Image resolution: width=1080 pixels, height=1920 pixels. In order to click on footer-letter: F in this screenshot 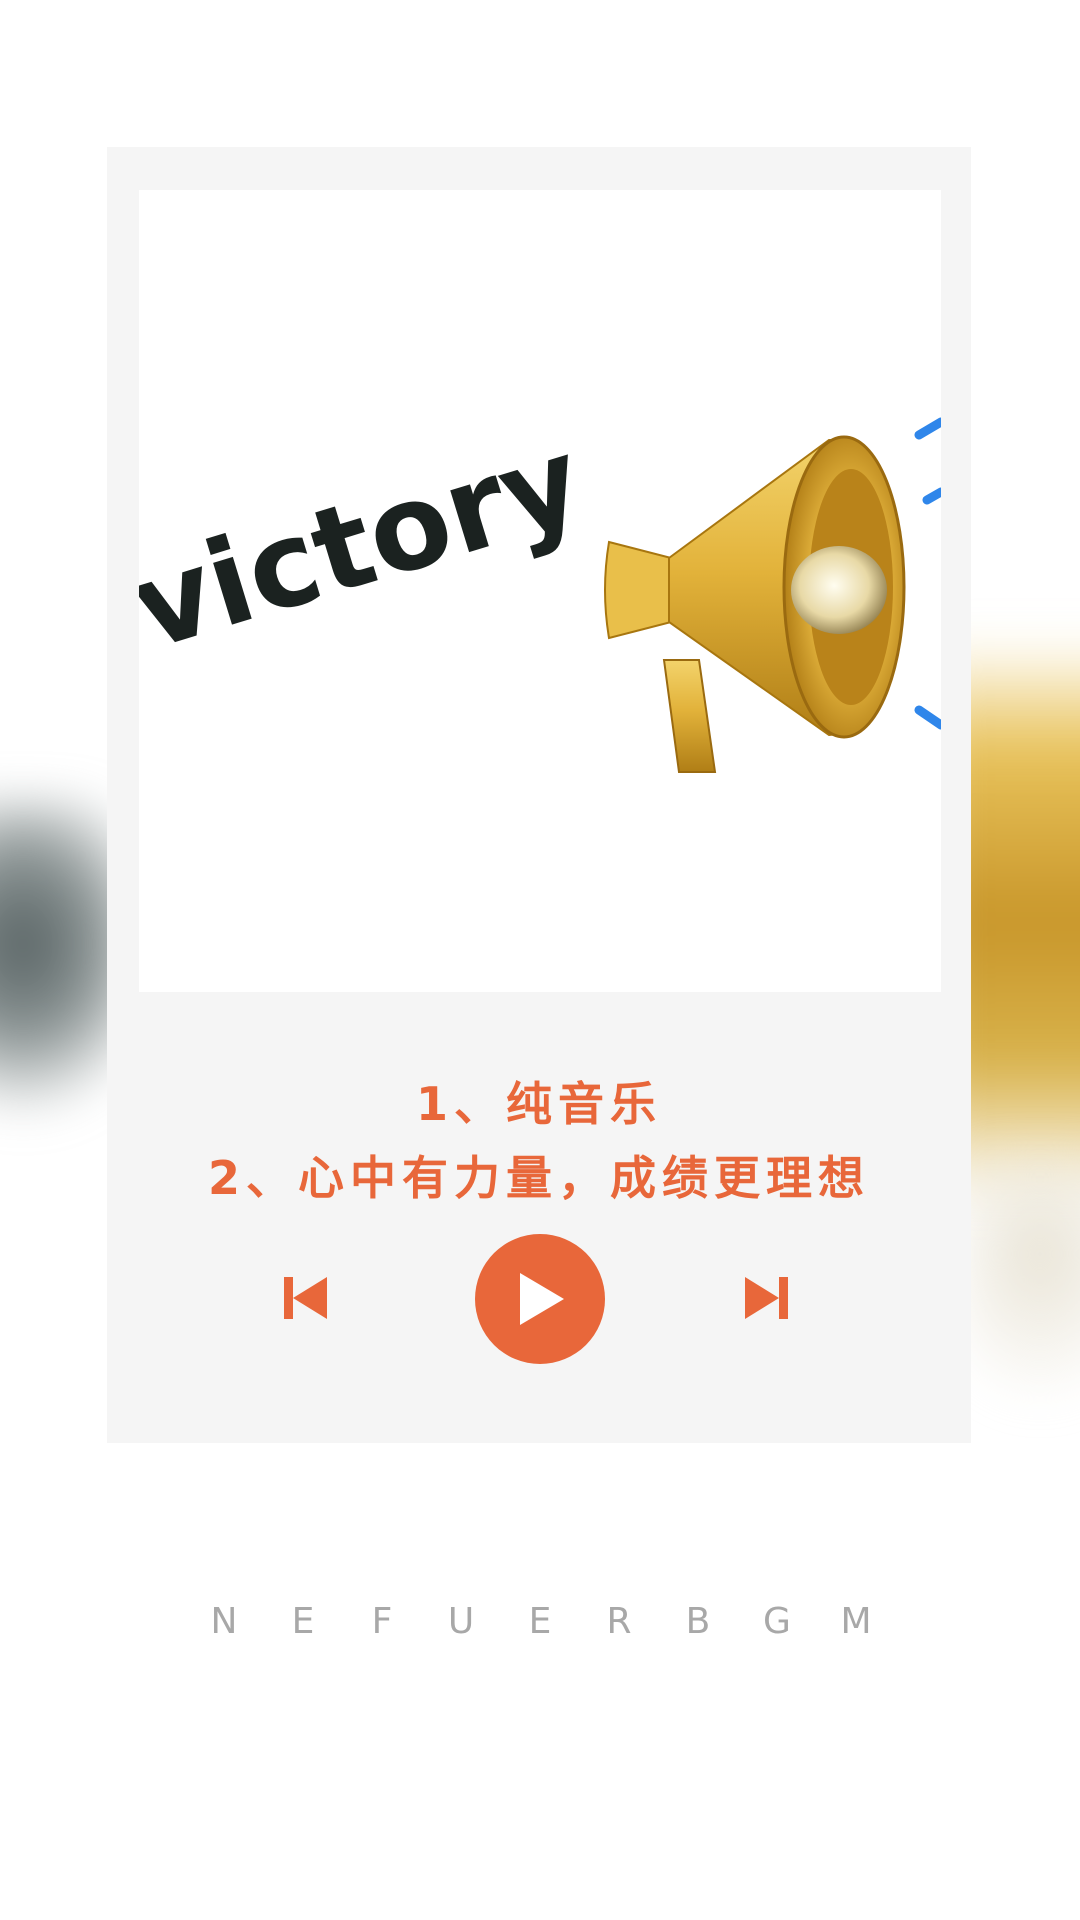, I will do `click(382, 1621)`.